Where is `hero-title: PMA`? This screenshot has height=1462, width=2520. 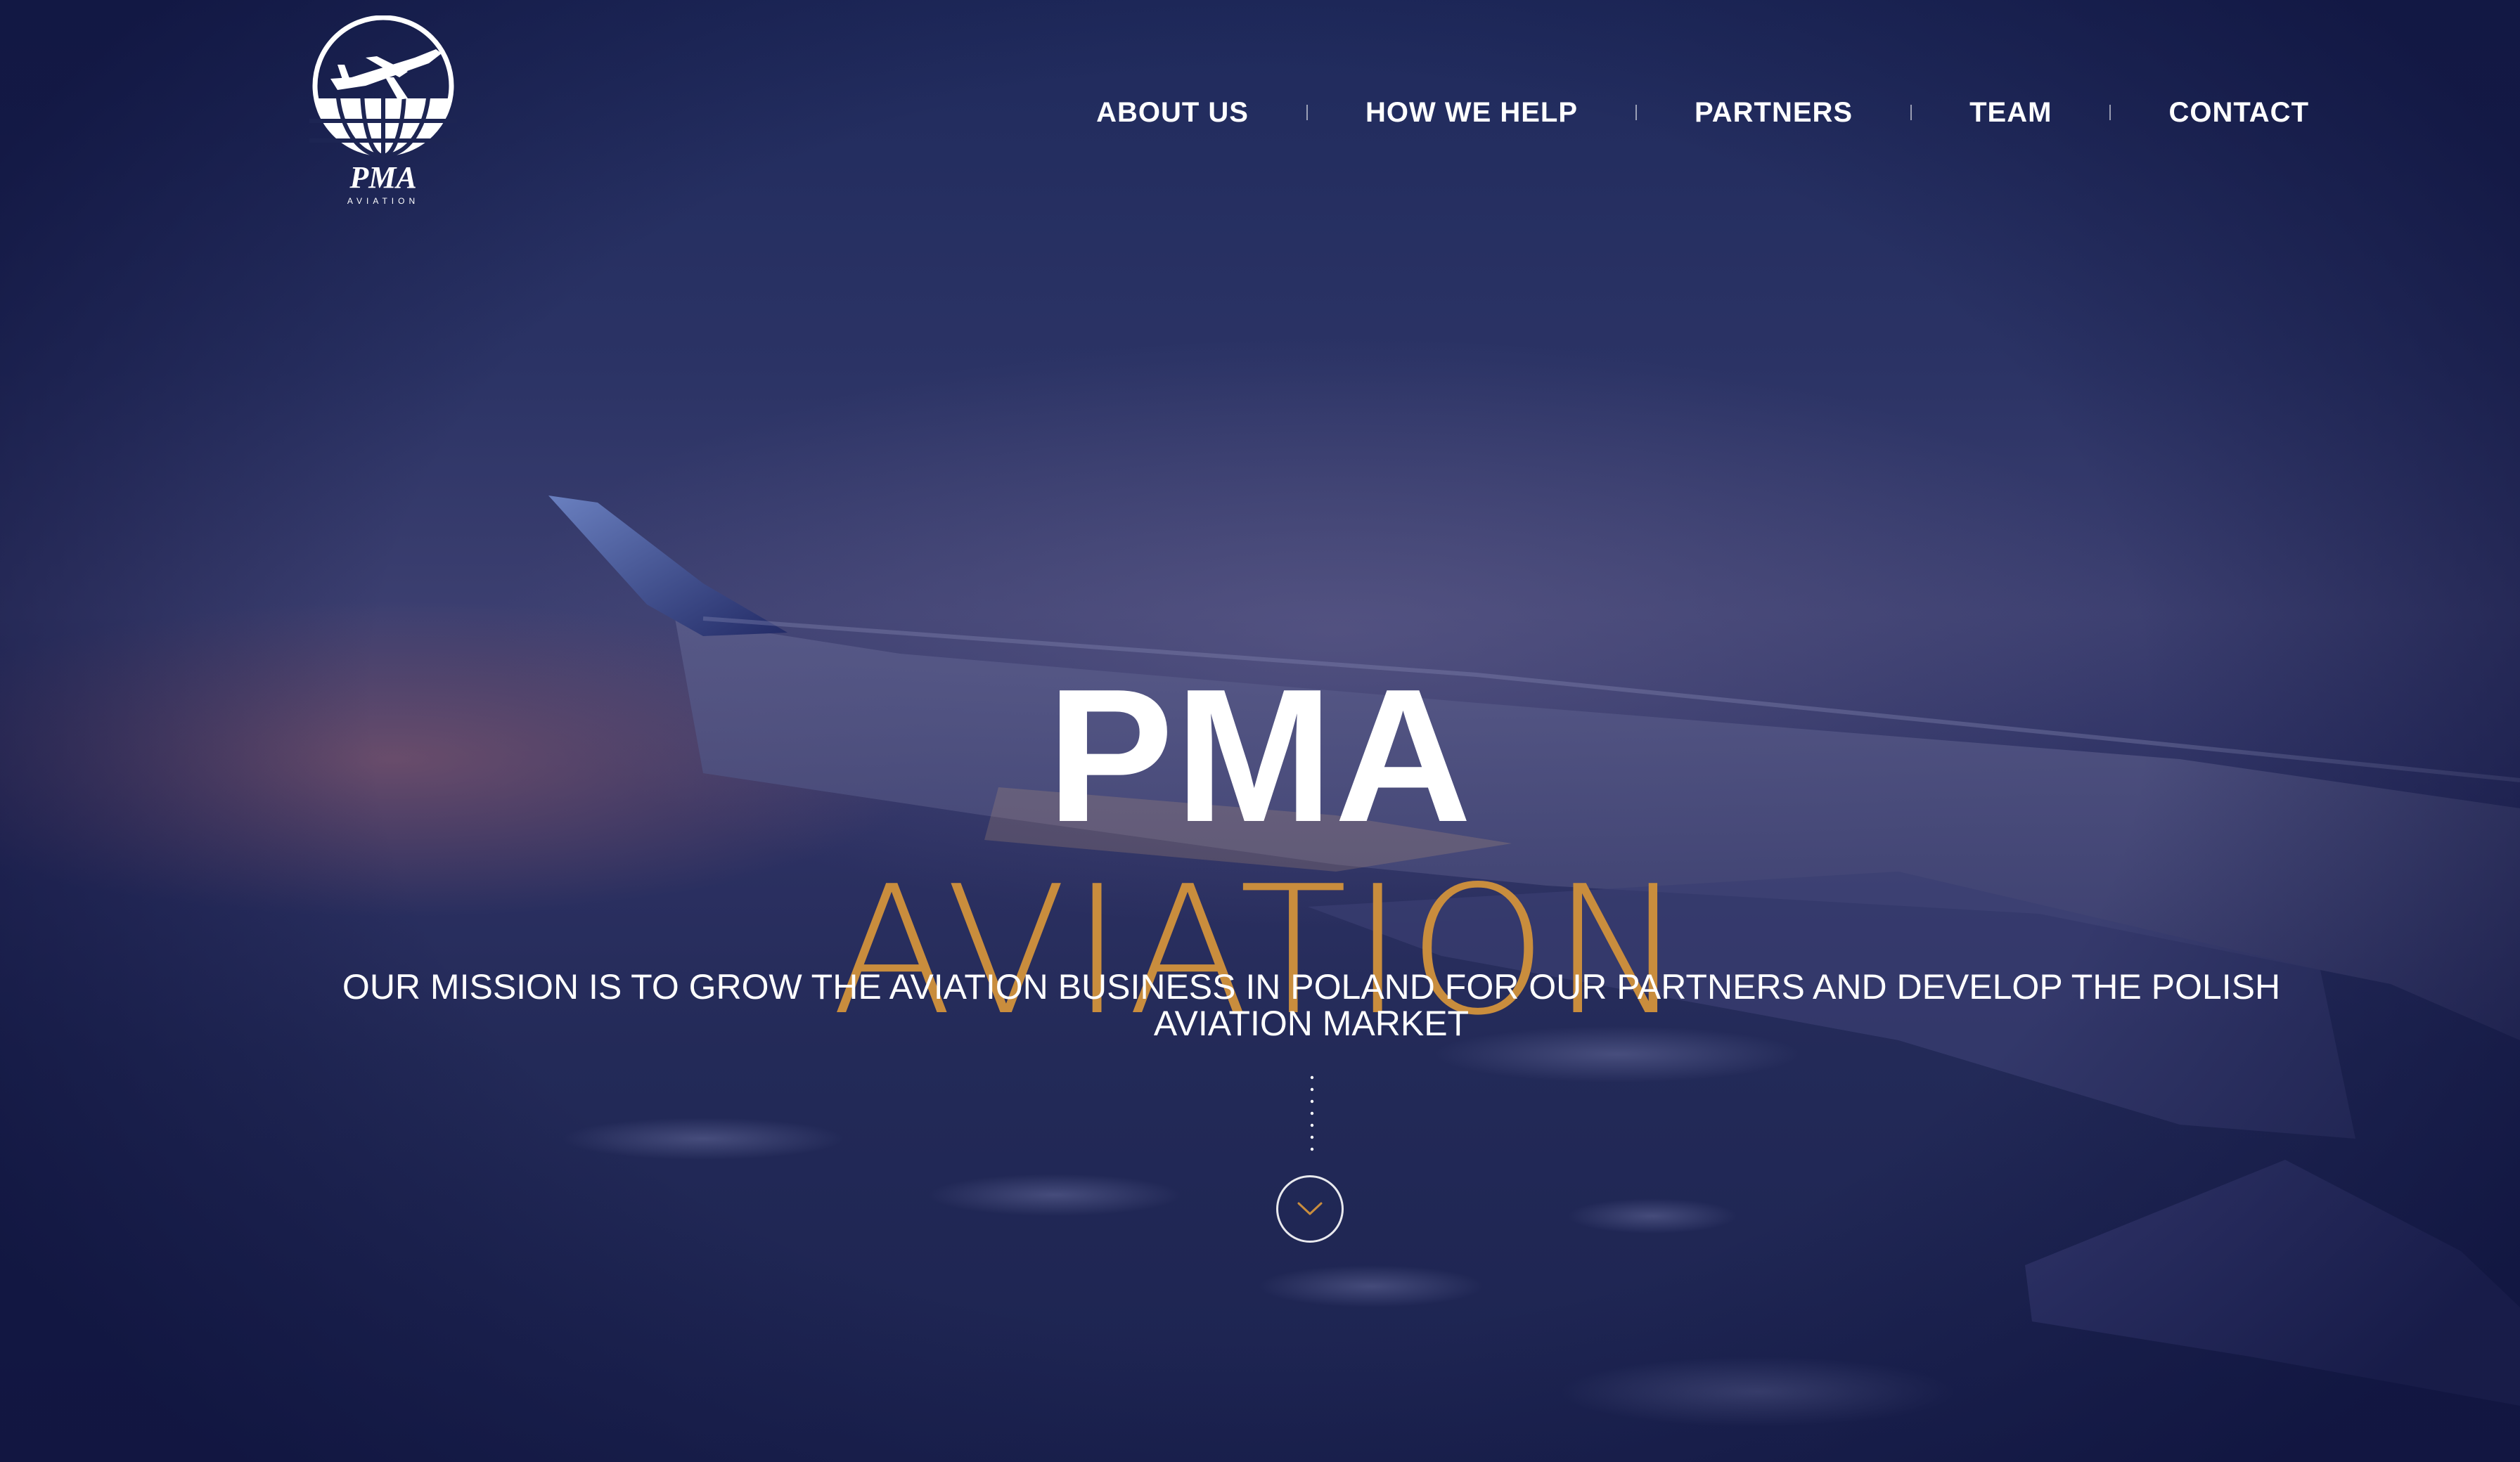 hero-title: PMA is located at coordinates (1260, 755).